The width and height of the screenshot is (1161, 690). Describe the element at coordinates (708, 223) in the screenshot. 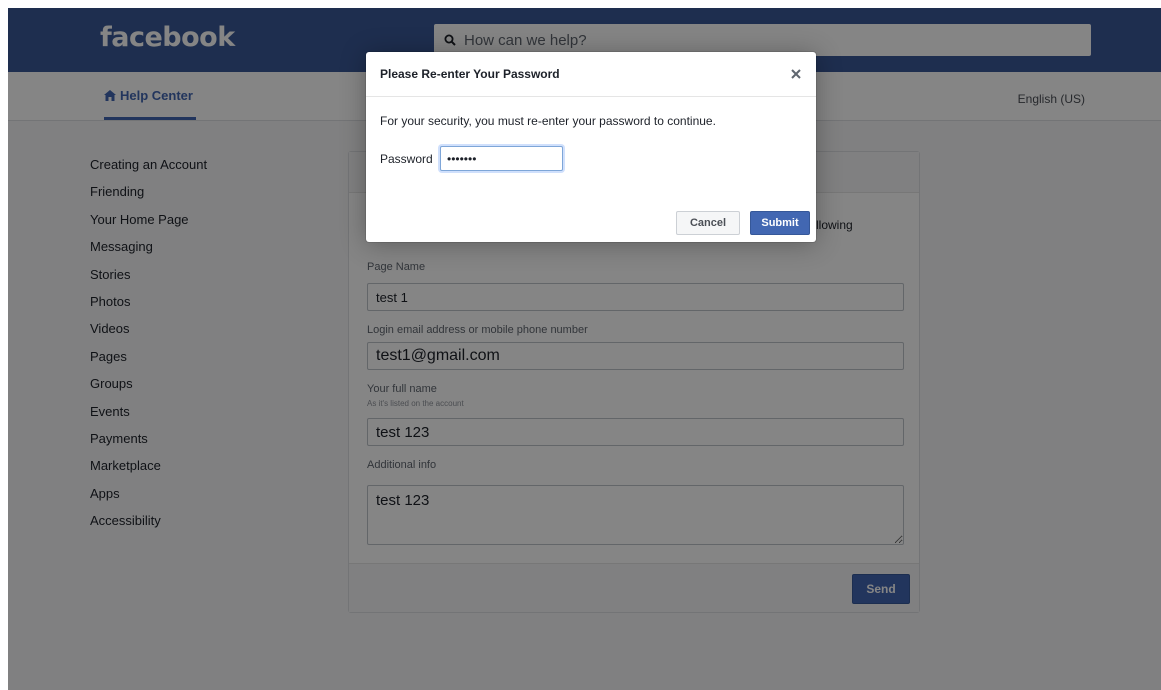

I see `cancel-button: Cancel` at that location.